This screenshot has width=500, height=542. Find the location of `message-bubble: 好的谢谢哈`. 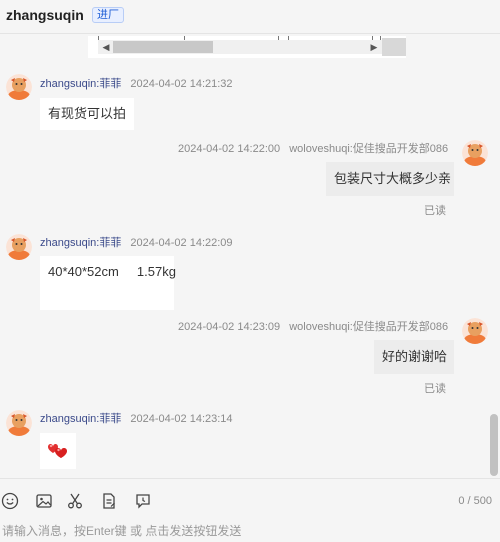

message-bubble: 好的谢谢哈 is located at coordinates (414, 357).